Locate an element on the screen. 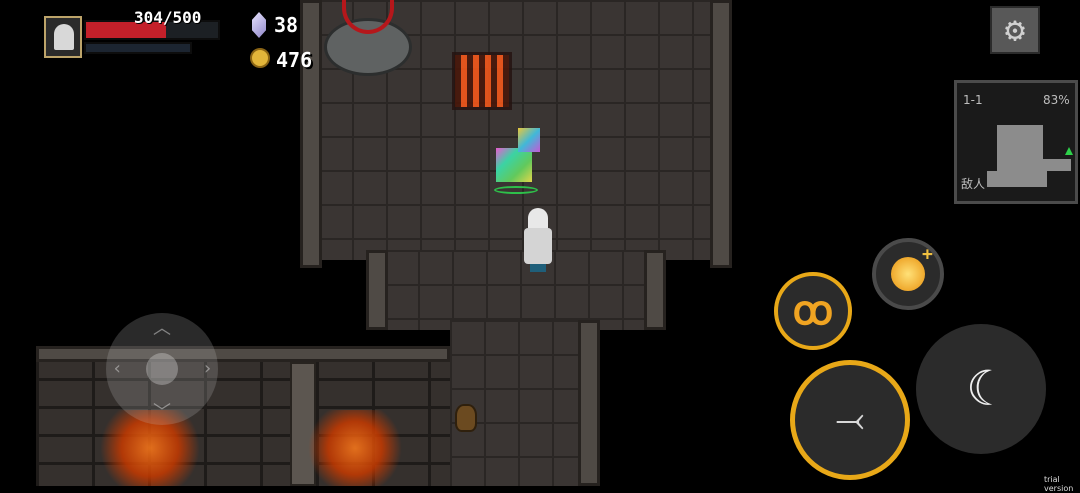 The width and height of the screenshot is (1080, 493). lava-crack is located at coordinates (355, 448).